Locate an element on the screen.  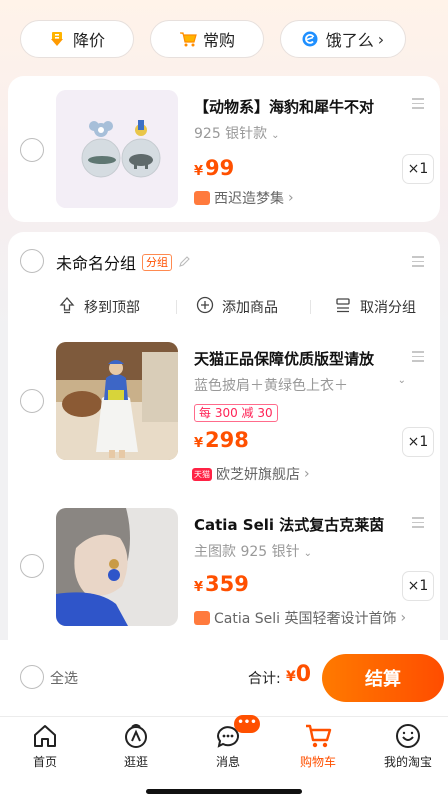
browse-icon is located at coordinates (136, 736).